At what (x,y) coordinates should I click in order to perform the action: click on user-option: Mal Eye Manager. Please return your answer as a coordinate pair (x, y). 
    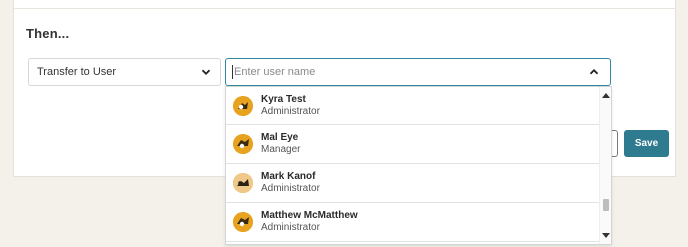
    Looking at the image, I should click on (413, 144).